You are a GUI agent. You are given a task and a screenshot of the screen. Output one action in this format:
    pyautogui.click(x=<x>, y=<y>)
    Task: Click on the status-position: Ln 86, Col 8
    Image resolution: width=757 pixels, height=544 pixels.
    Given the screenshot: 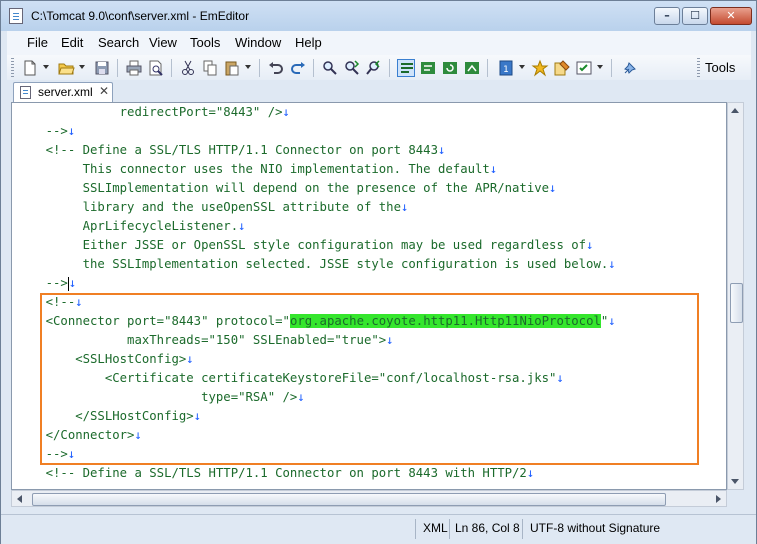 What is the action you would take?
    pyautogui.click(x=487, y=528)
    